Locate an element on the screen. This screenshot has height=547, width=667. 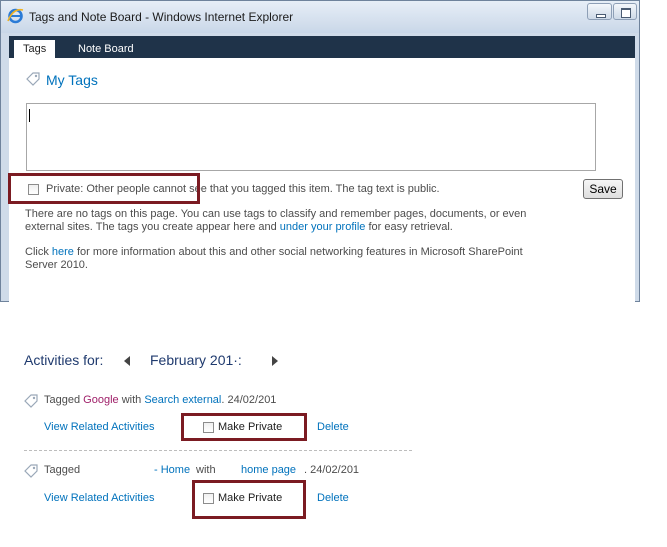
minimize-button is located at coordinates (599, 11).